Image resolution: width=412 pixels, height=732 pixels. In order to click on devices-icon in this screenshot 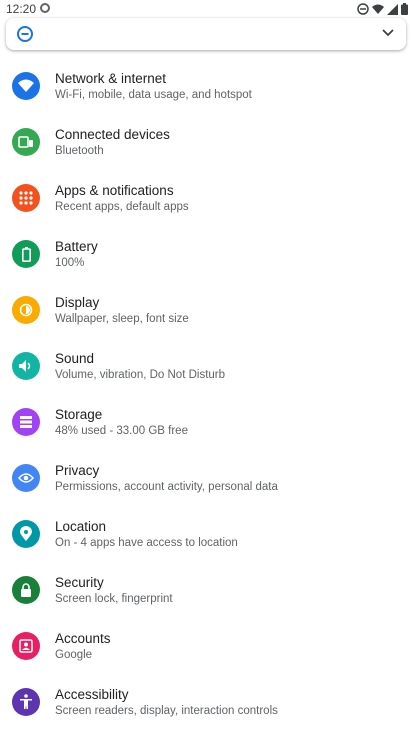, I will do `click(26, 142)`.